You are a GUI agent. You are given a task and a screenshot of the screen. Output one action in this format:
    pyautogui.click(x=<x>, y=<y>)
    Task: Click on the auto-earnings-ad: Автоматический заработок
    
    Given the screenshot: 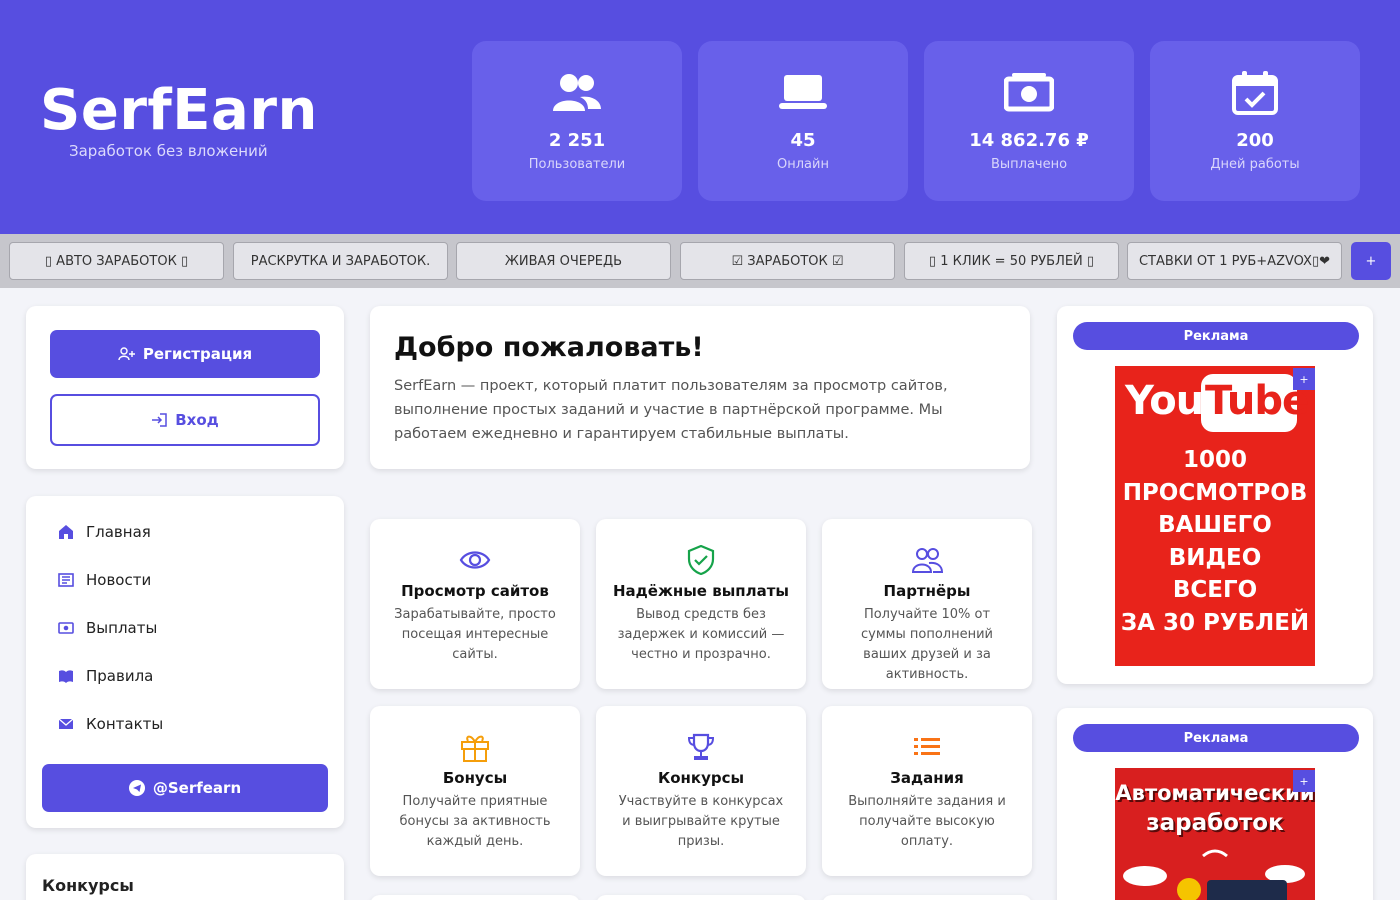 What is the action you would take?
    pyautogui.click(x=1215, y=834)
    